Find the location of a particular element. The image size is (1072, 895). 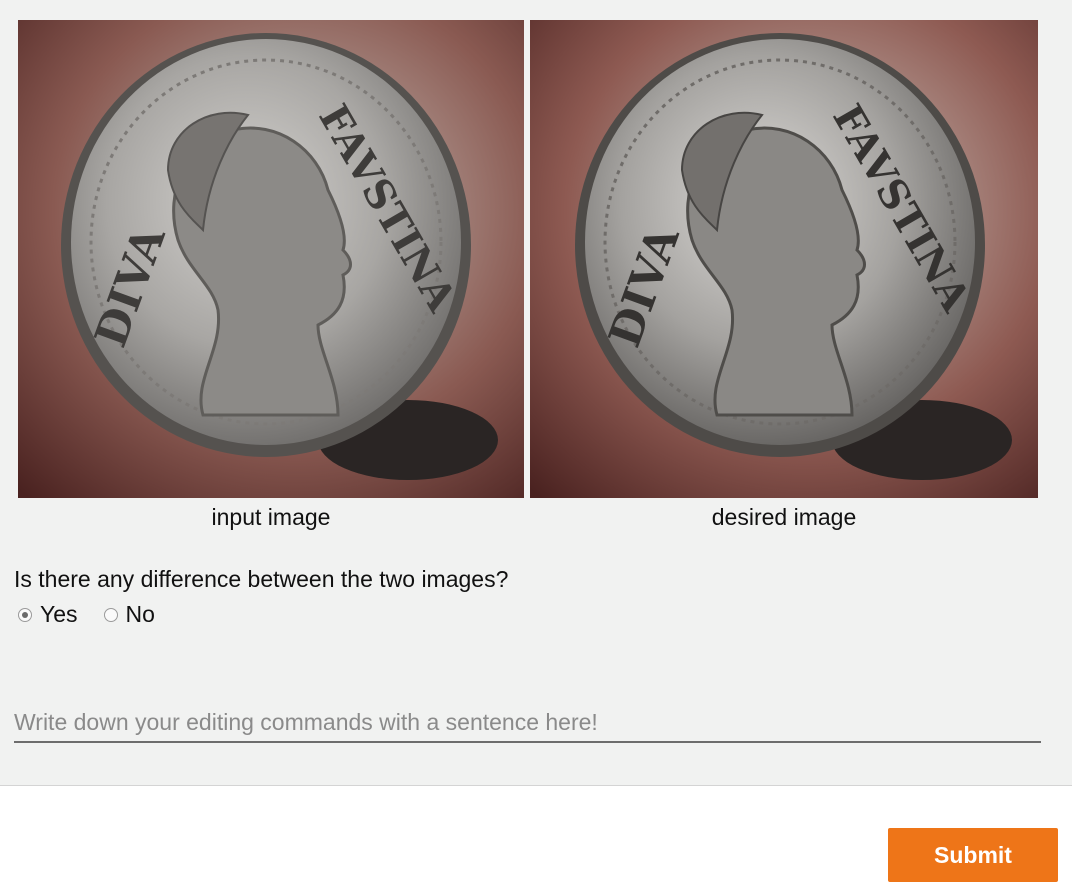

radio-option-yes: Yes is located at coordinates (48, 614).